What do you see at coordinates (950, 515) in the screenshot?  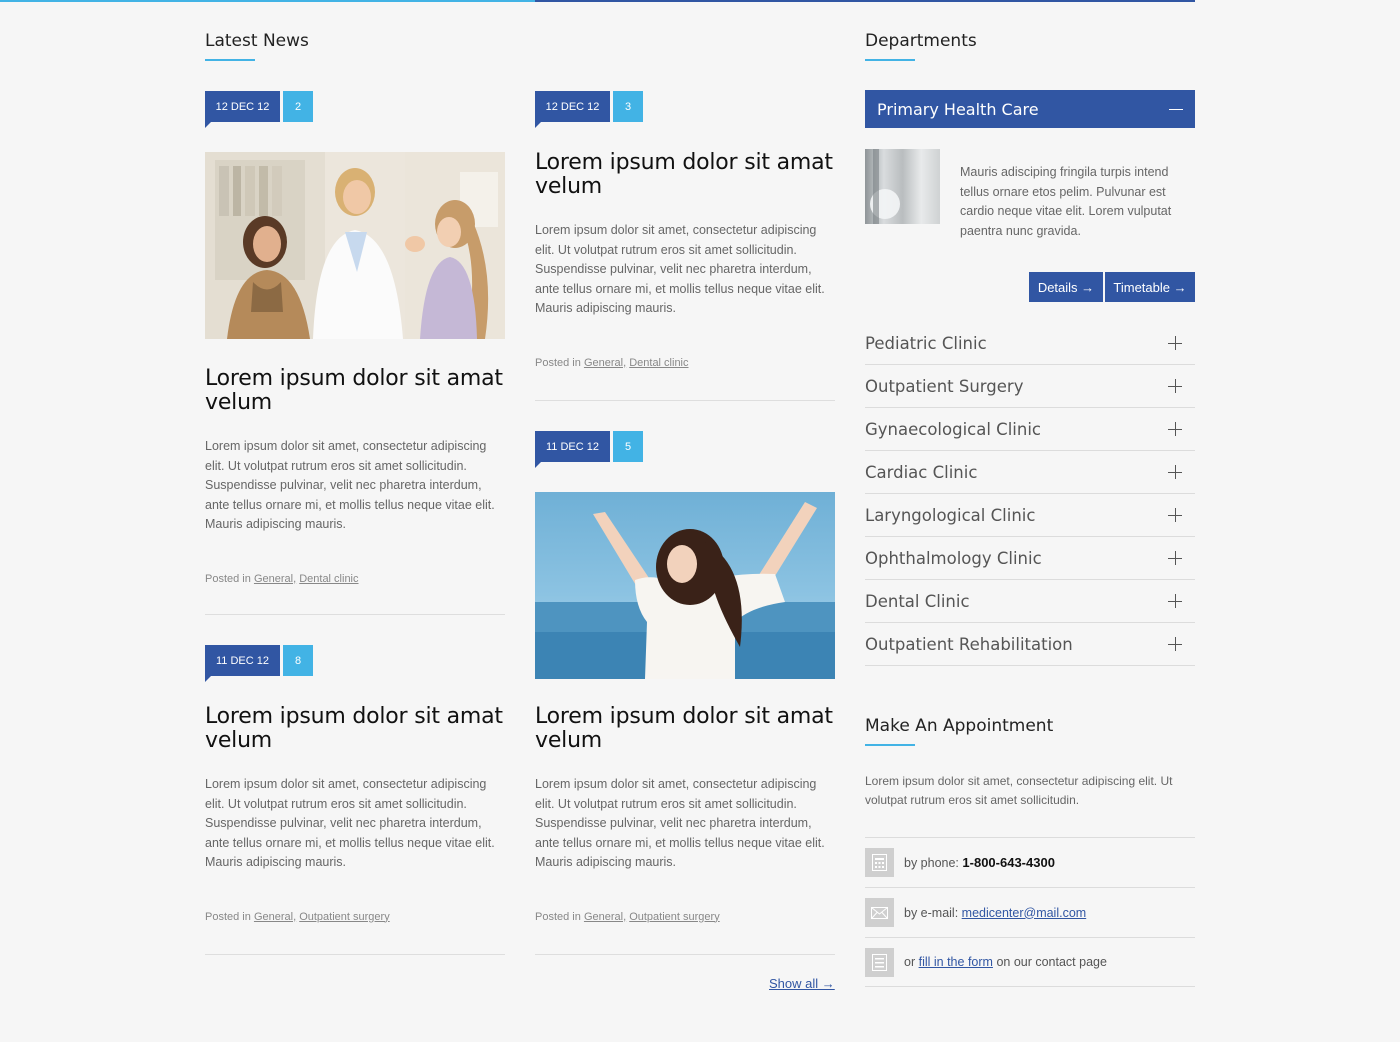 I see `dept-item-label: Laryngological Clinic` at bounding box center [950, 515].